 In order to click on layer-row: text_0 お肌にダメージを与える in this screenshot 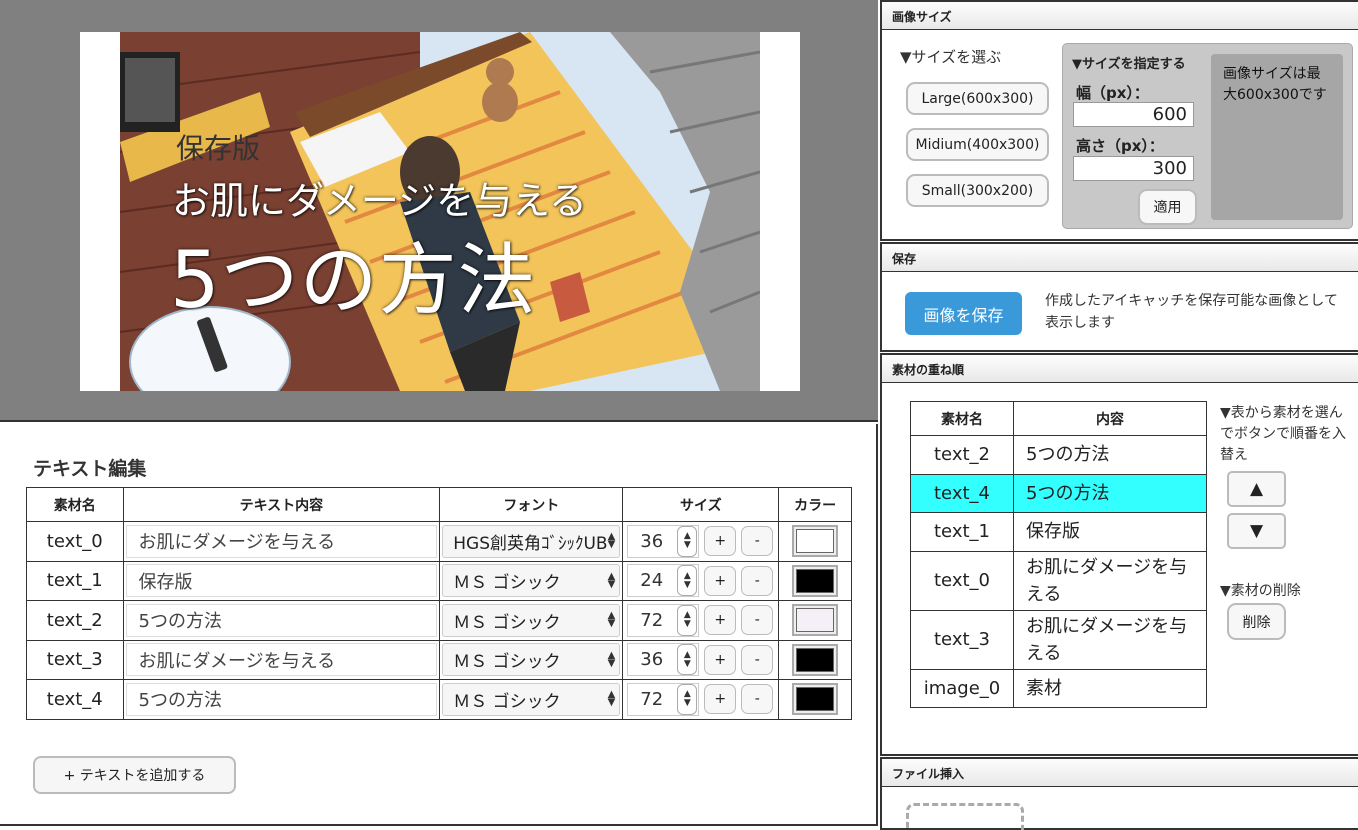, I will do `click(1058, 580)`.